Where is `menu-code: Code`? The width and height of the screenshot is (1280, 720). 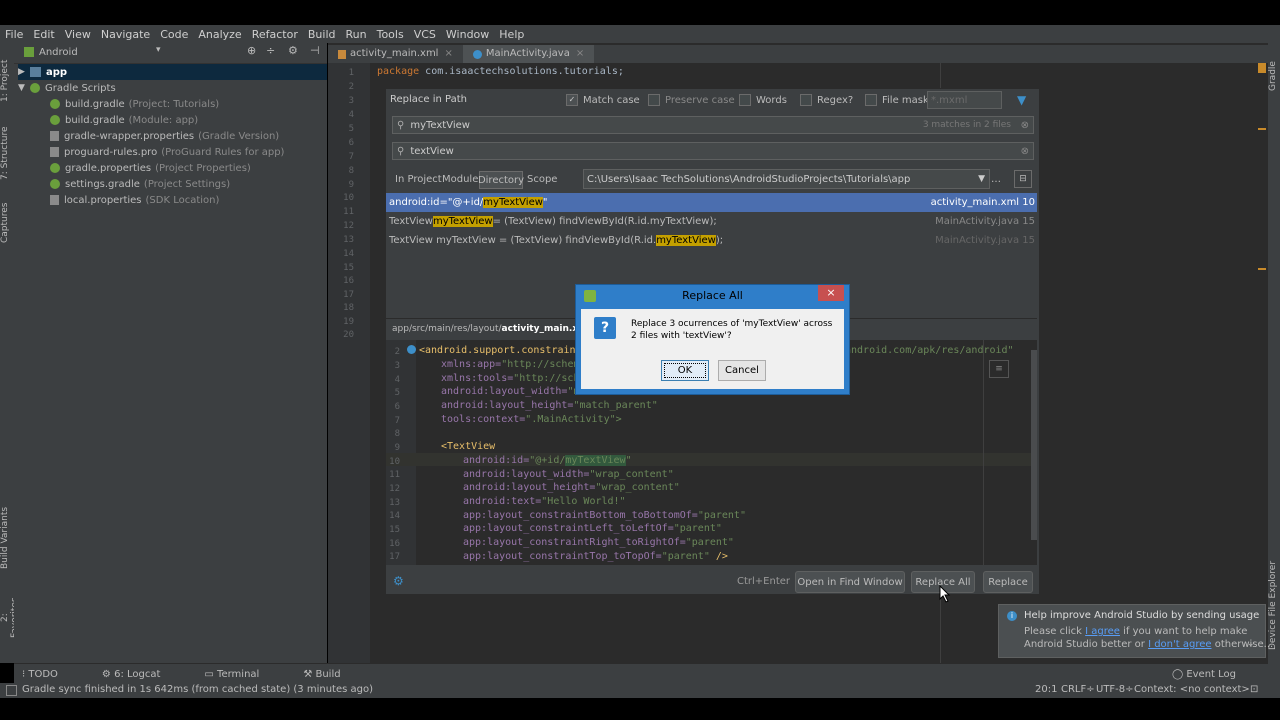
menu-code: Code is located at coordinates (174, 34).